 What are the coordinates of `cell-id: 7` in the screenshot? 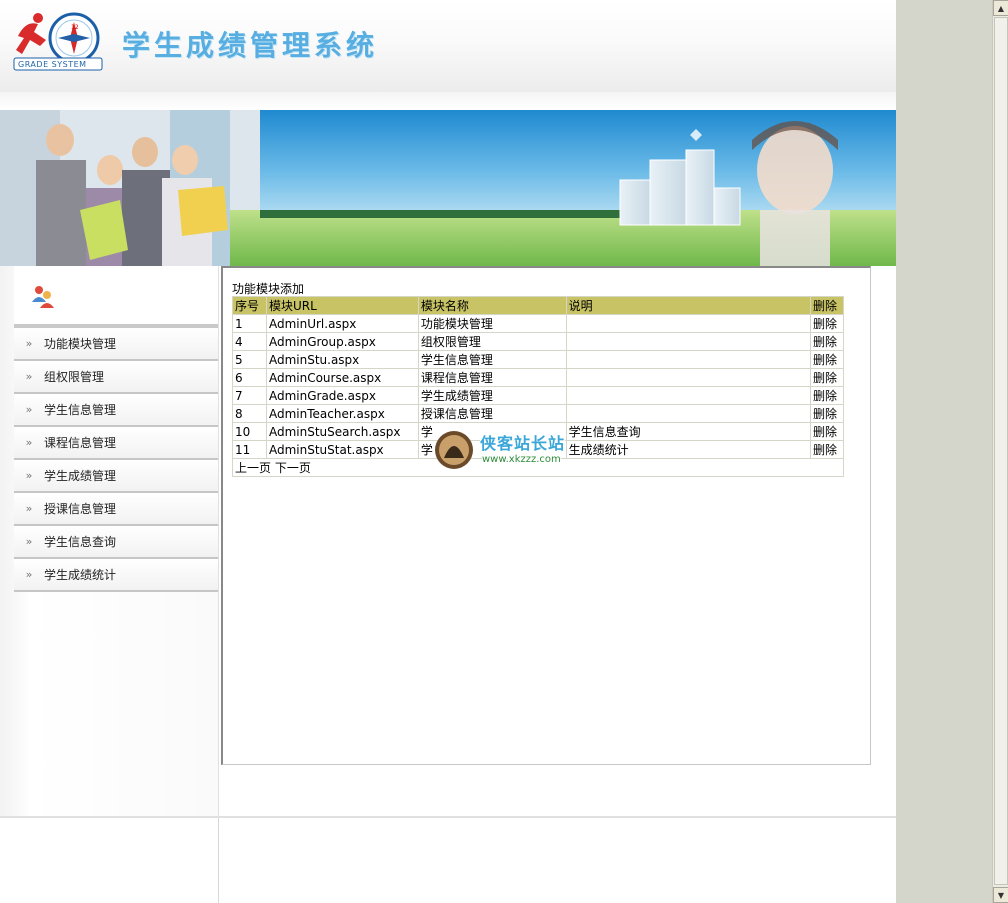 It's located at (249, 395).